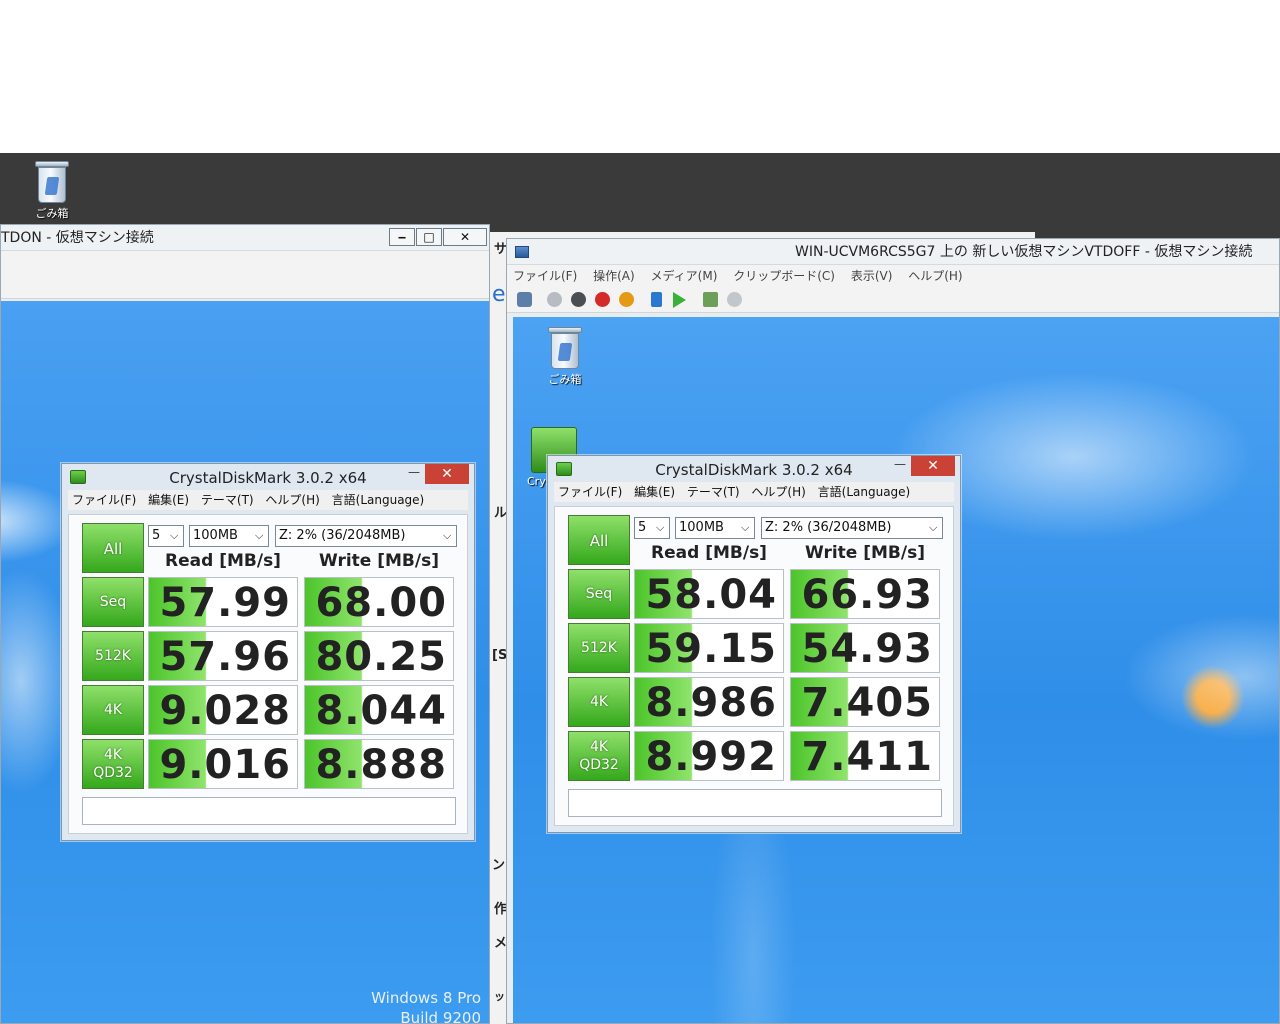 The width and height of the screenshot is (1280, 1024). What do you see at coordinates (865, 553) in the screenshot?
I see `right-cdm-write-header: Write [MB/s]` at bounding box center [865, 553].